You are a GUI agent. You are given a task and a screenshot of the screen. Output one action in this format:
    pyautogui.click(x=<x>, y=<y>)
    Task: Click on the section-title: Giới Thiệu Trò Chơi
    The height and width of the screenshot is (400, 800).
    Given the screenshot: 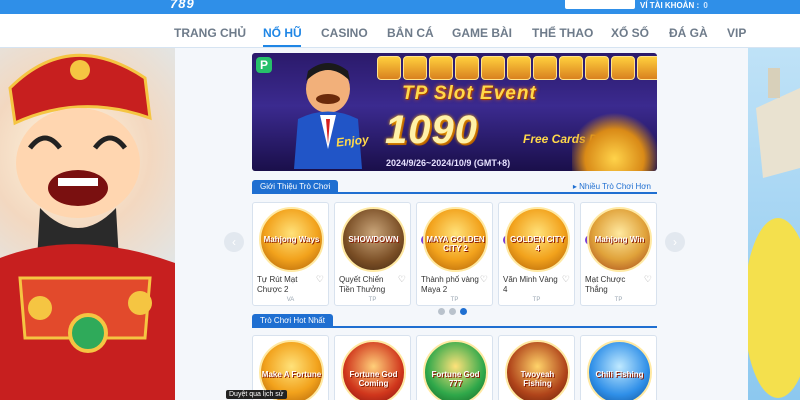 What is the action you would take?
    pyautogui.click(x=295, y=187)
    